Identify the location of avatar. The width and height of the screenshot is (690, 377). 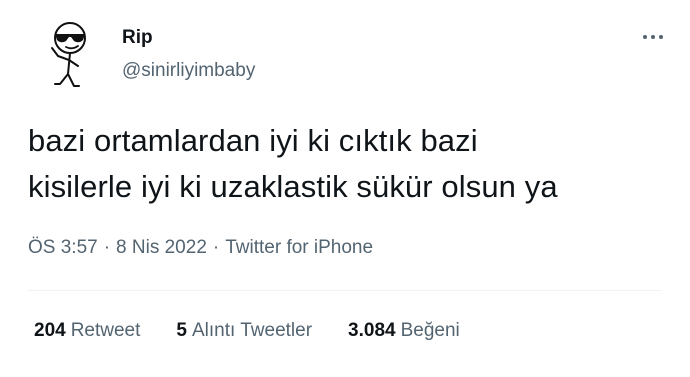
(66, 56).